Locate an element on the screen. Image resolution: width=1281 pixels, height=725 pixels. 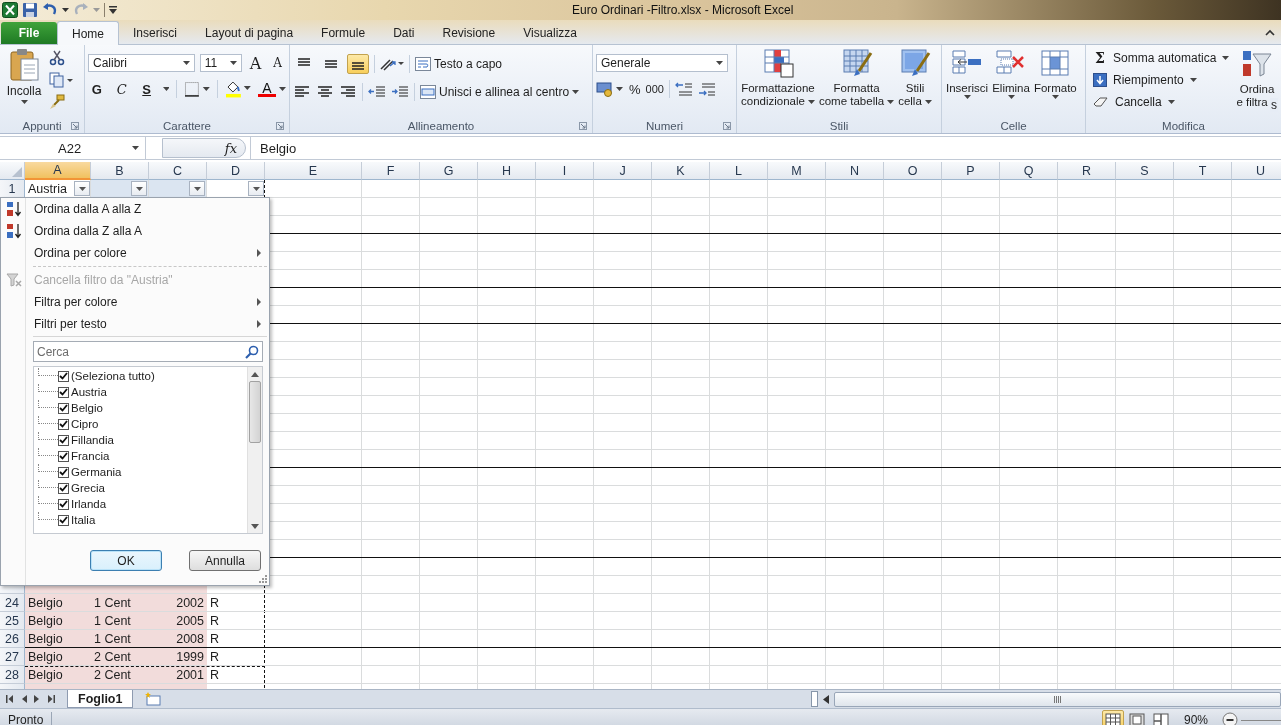
column-header: U is located at coordinates (1256, 171).